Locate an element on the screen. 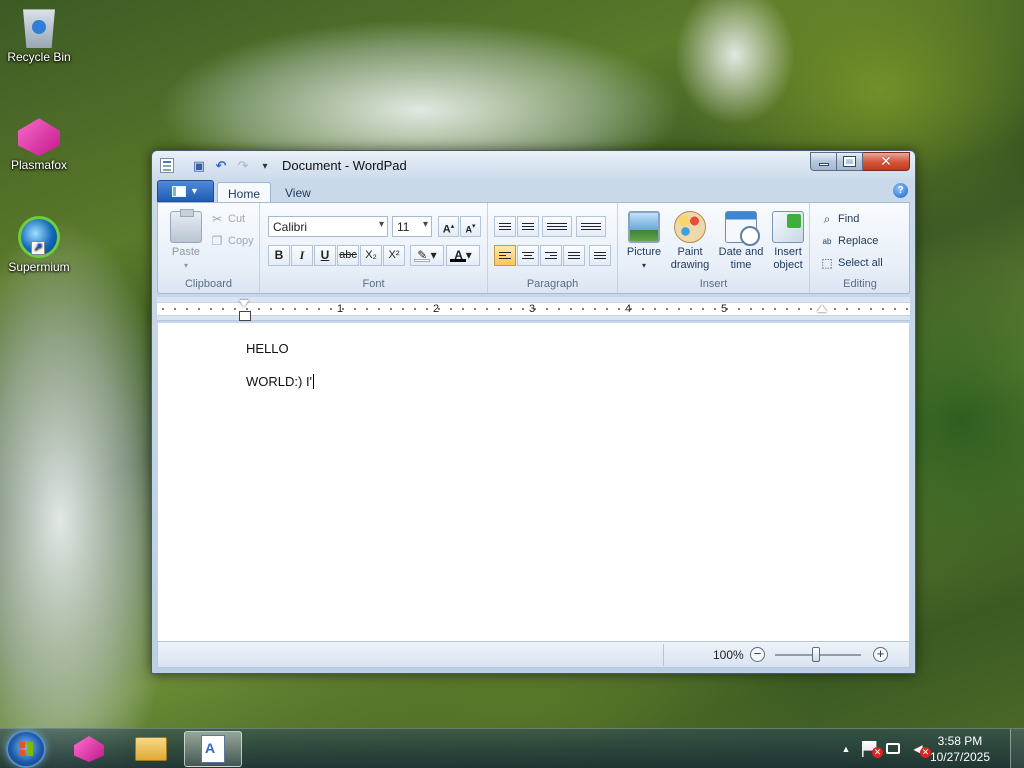 The width and height of the screenshot is (1024, 768). ruler: 1 2 3 4 5 is located at coordinates (533, 309).